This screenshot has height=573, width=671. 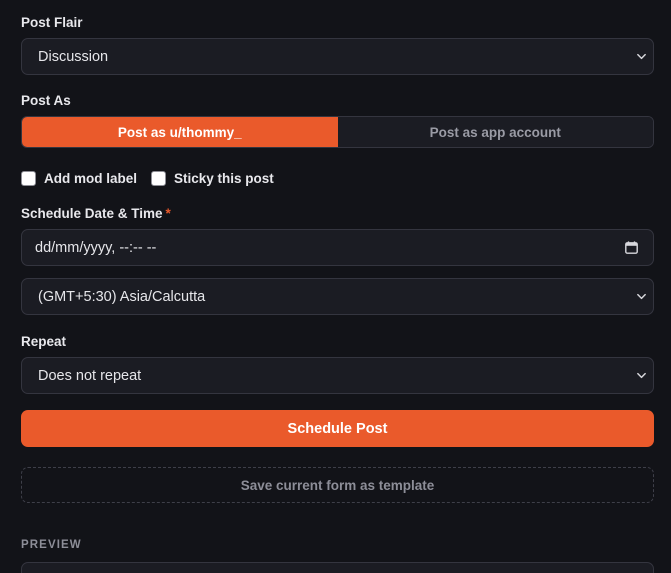 I want to click on repeat-label: Repeat, so click(x=44, y=341).